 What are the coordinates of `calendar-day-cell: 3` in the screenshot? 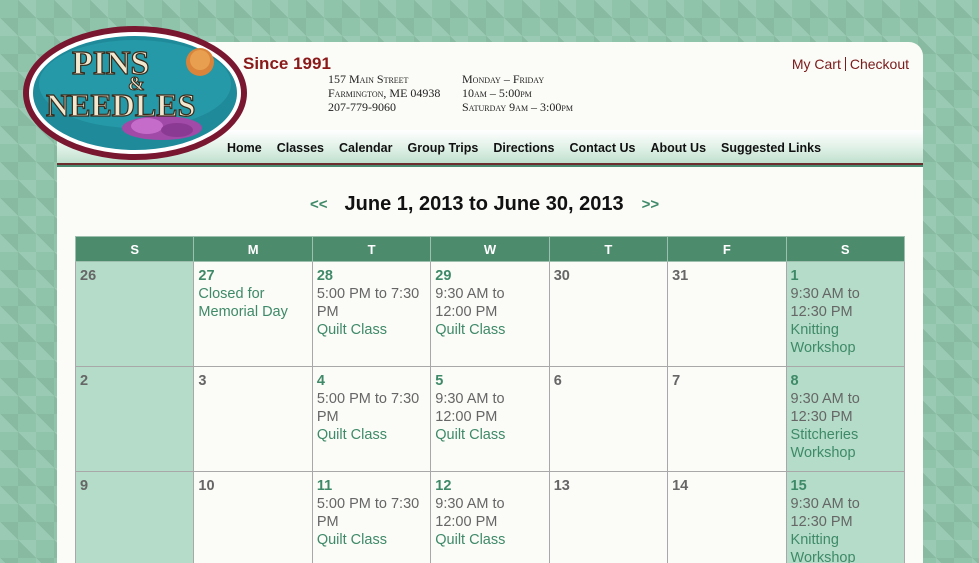 It's located at (253, 419).